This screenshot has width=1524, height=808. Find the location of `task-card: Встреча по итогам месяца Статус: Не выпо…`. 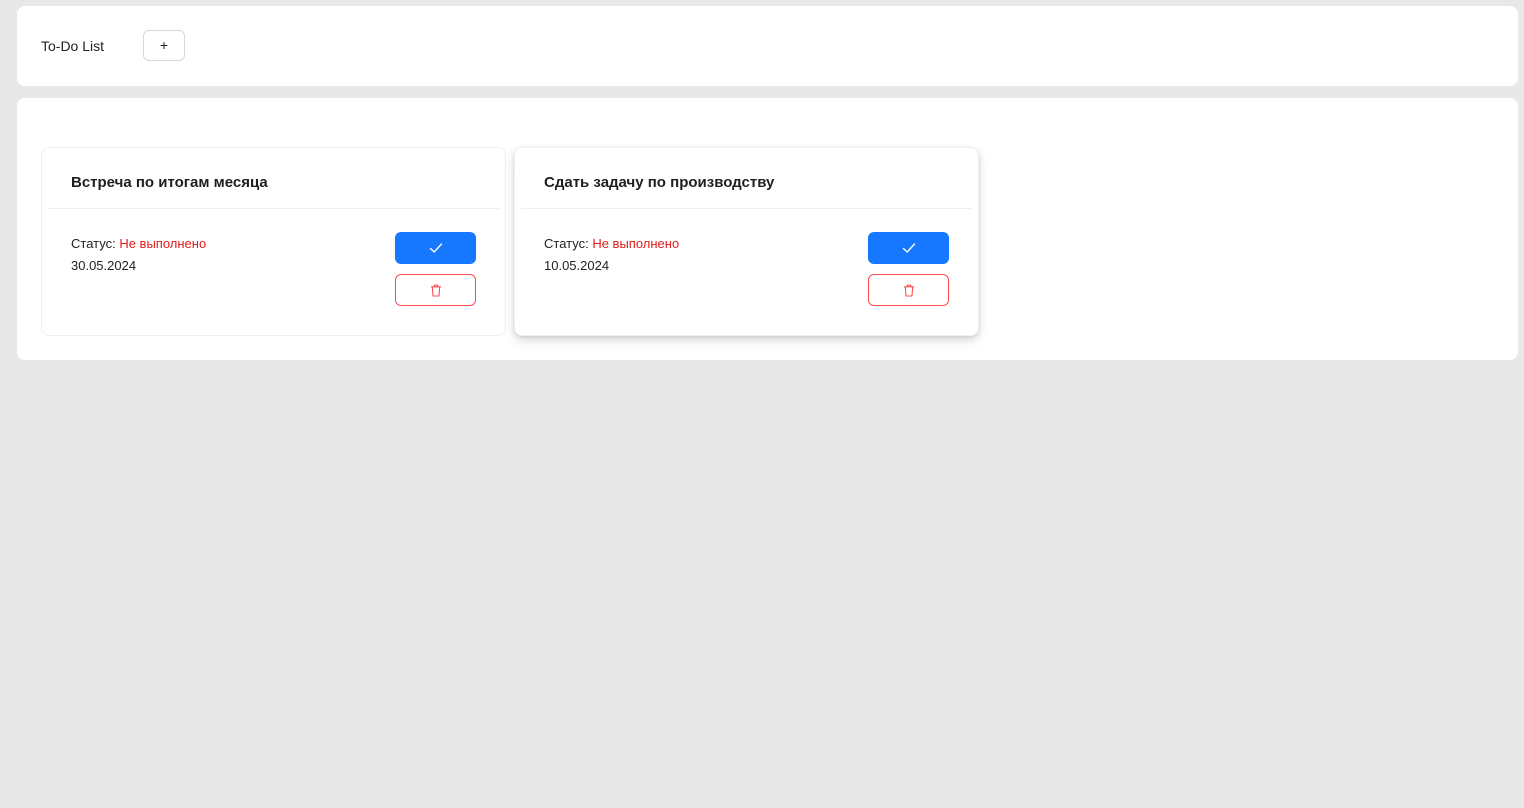

task-card: Встреча по итогам месяца Статус: Не выпо… is located at coordinates (273, 241).